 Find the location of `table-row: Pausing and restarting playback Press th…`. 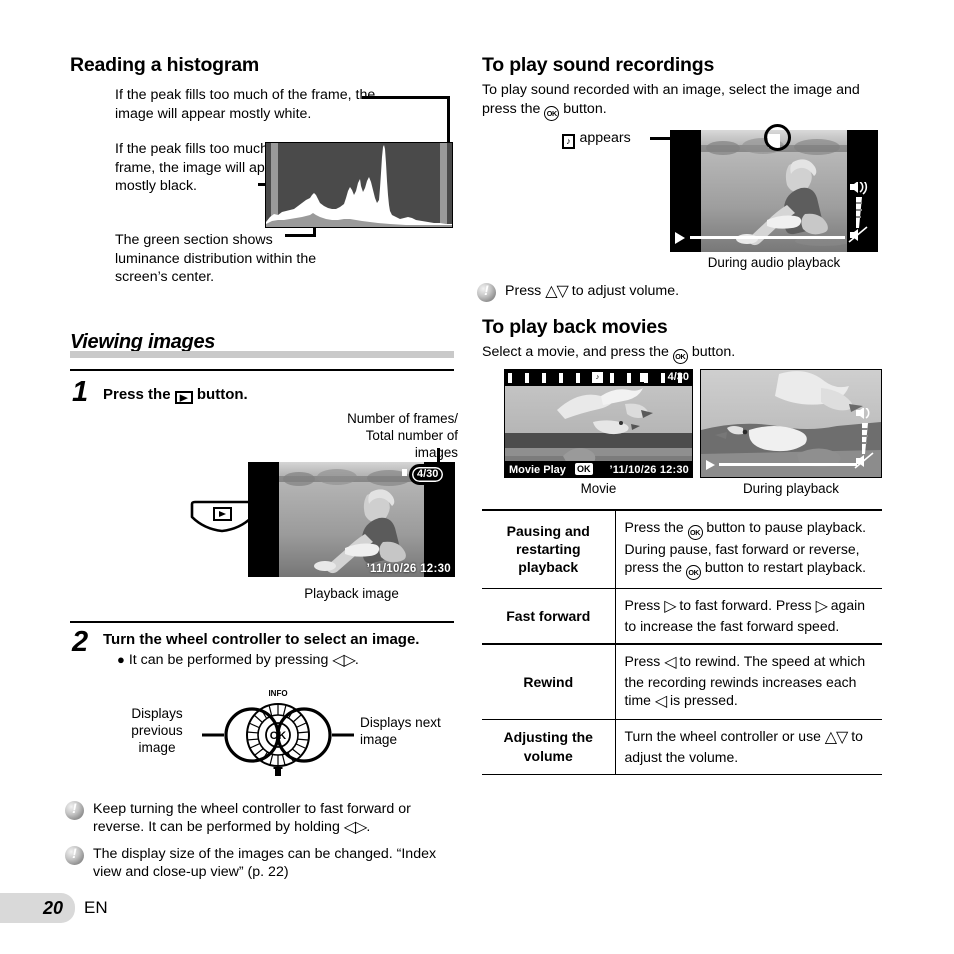

table-row: Pausing and restarting playback Press th… is located at coordinates (682, 549).